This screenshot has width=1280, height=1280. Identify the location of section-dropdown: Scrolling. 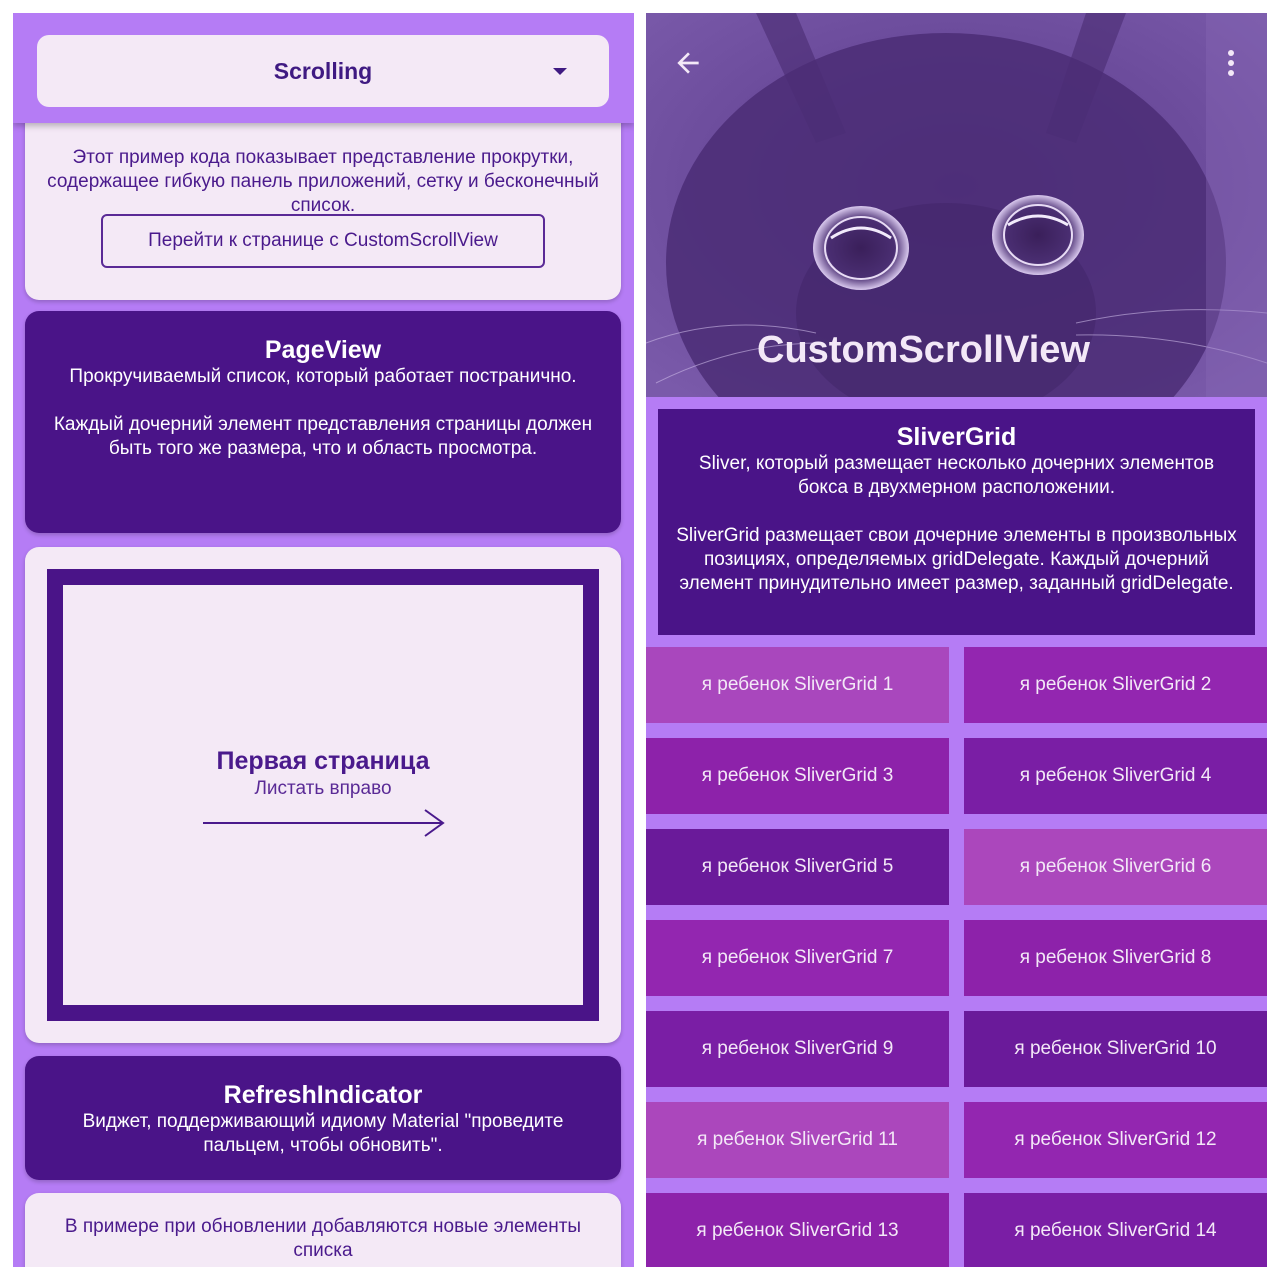
(323, 71).